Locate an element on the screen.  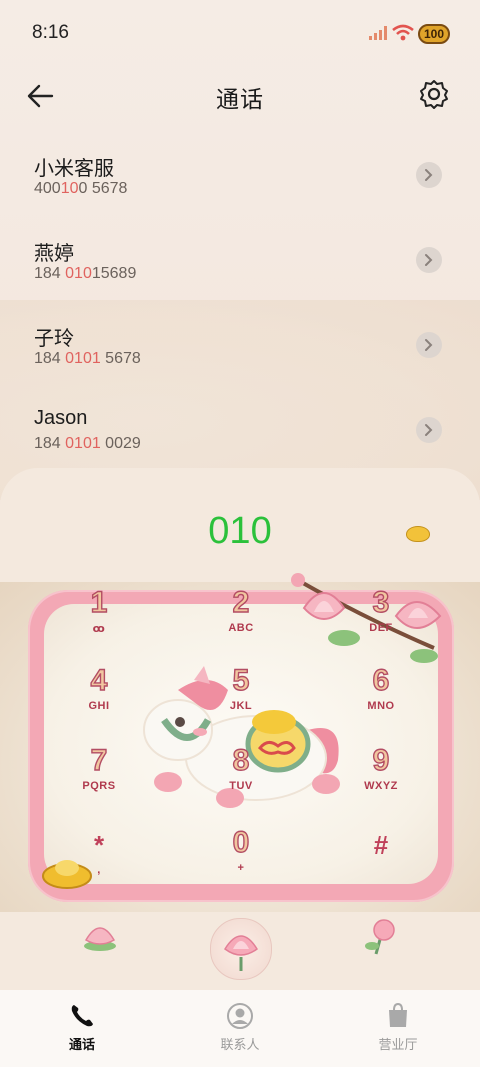
contact-row: 燕婷 184 01015689 is located at coordinates (240, 267).